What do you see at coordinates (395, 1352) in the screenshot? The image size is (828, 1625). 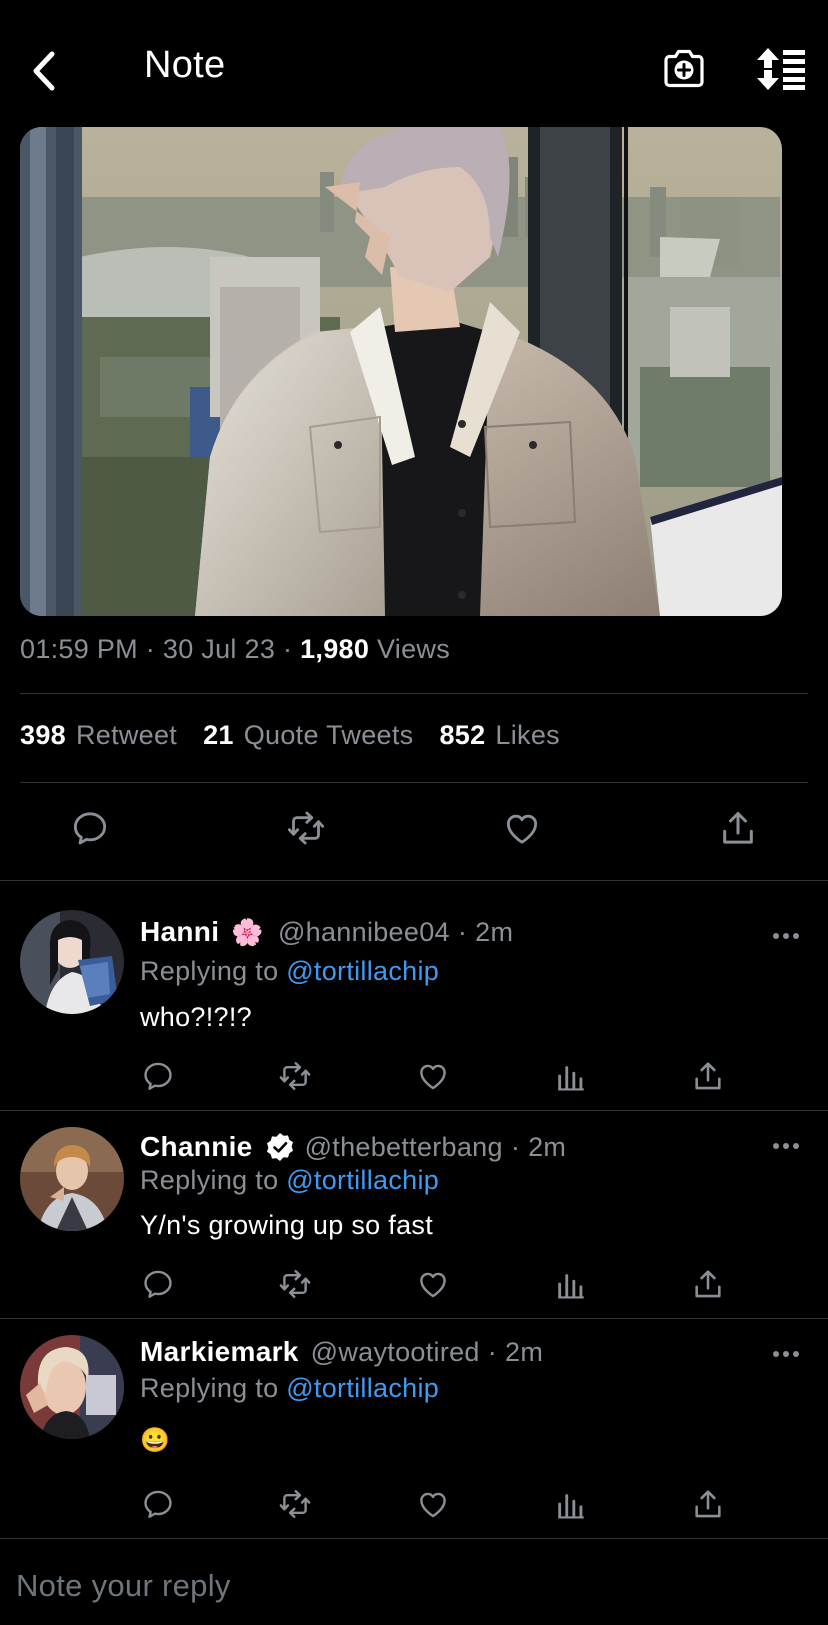 I see `reply-handle: @waytootired` at bounding box center [395, 1352].